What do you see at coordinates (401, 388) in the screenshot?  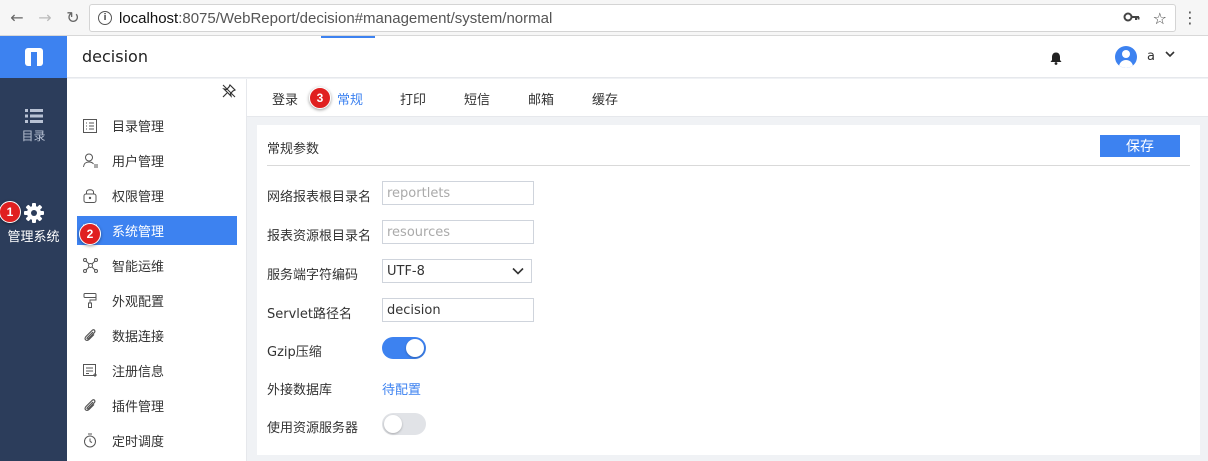 I see `external-db-config-link: 待配置` at bounding box center [401, 388].